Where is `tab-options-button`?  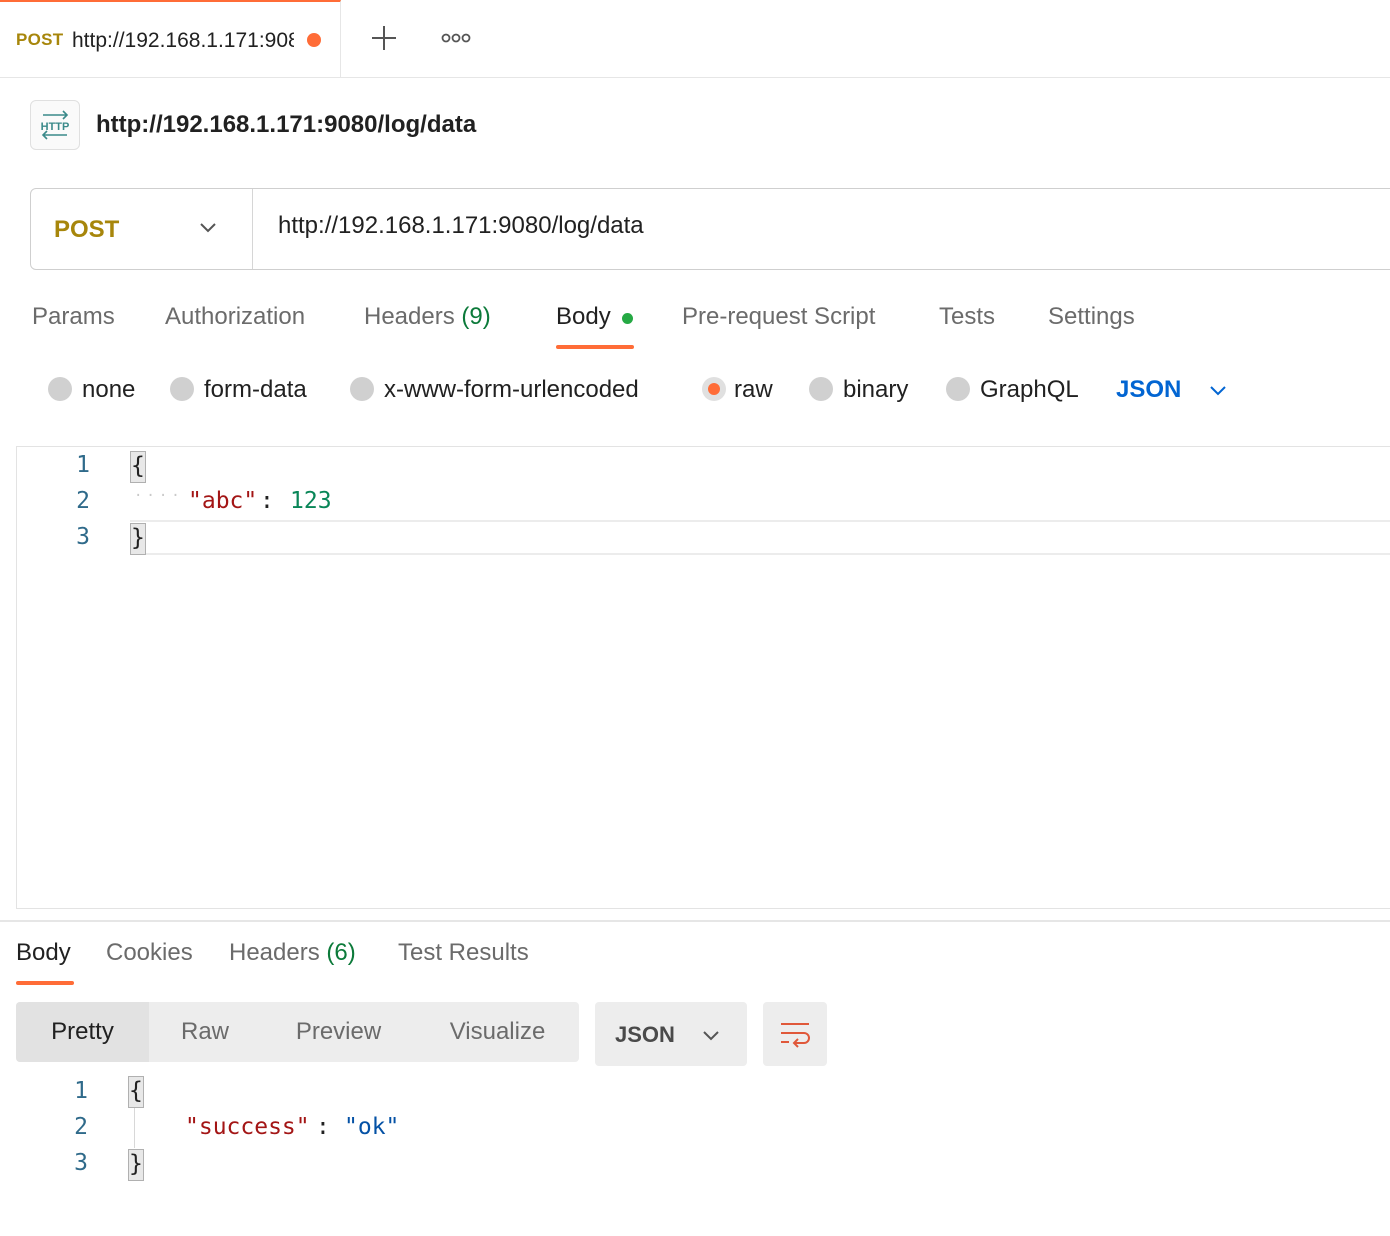
tab-options-button is located at coordinates (456, 38).